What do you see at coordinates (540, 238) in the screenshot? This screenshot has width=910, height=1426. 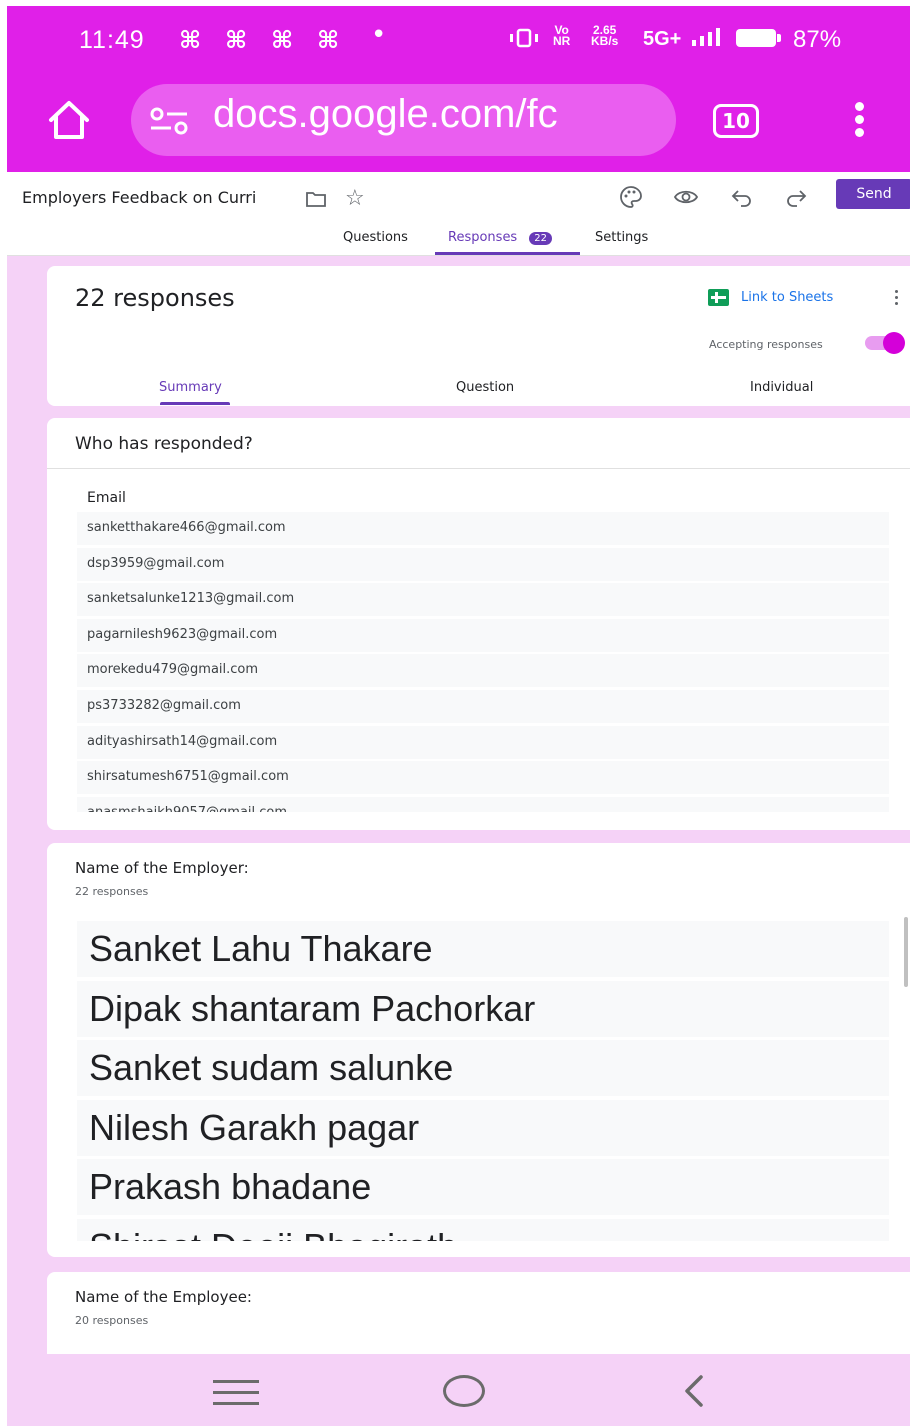 I see `responses-count-badge: 22` at bounding box center [540, 238].